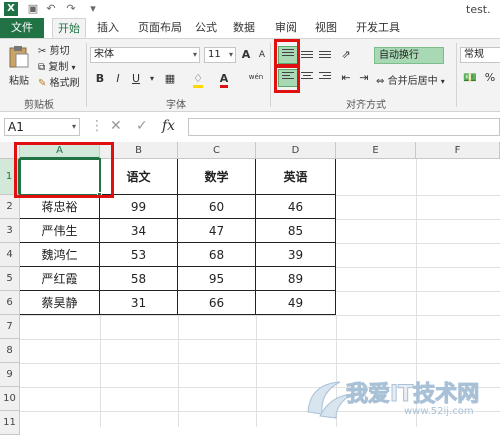 This screenshot has width=500, height=435. I want to click on wrap-text-button: 自动换行, so click(409, 55).